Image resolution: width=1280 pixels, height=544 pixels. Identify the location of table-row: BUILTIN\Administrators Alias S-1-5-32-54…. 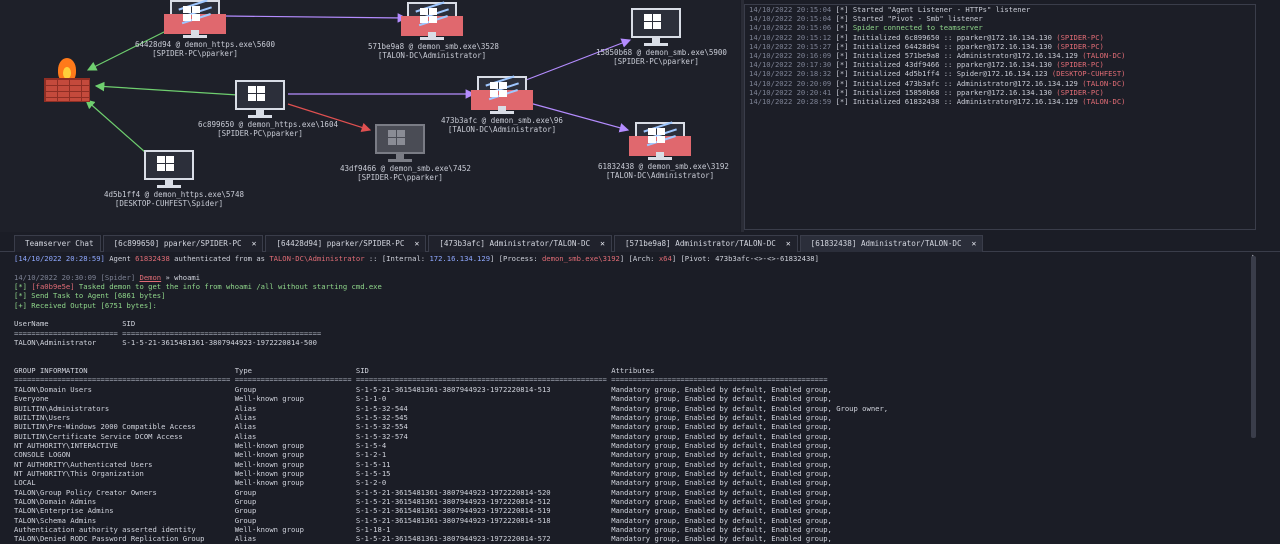
(632, 408).